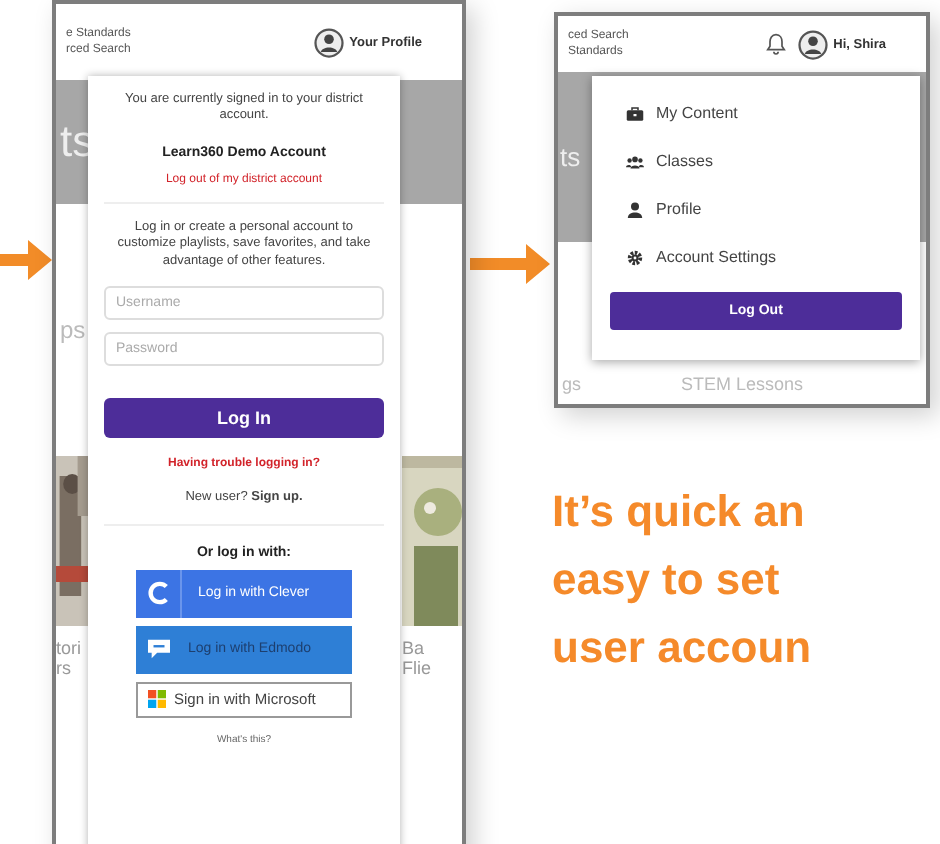 The height and width of the screenshot is (844, 940). I want to click on login-button: Log In, so click(244, 418).